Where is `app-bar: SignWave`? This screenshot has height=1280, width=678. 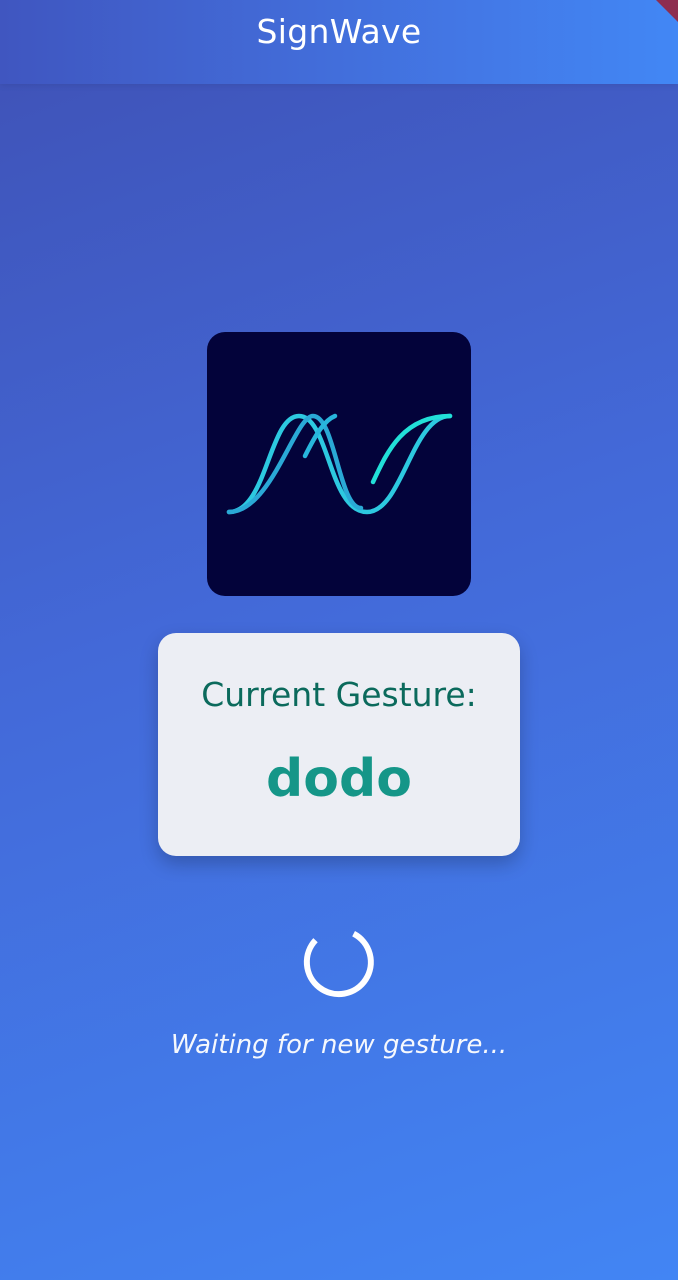
app-bar: SignWave is located at coordinates (339, 42).